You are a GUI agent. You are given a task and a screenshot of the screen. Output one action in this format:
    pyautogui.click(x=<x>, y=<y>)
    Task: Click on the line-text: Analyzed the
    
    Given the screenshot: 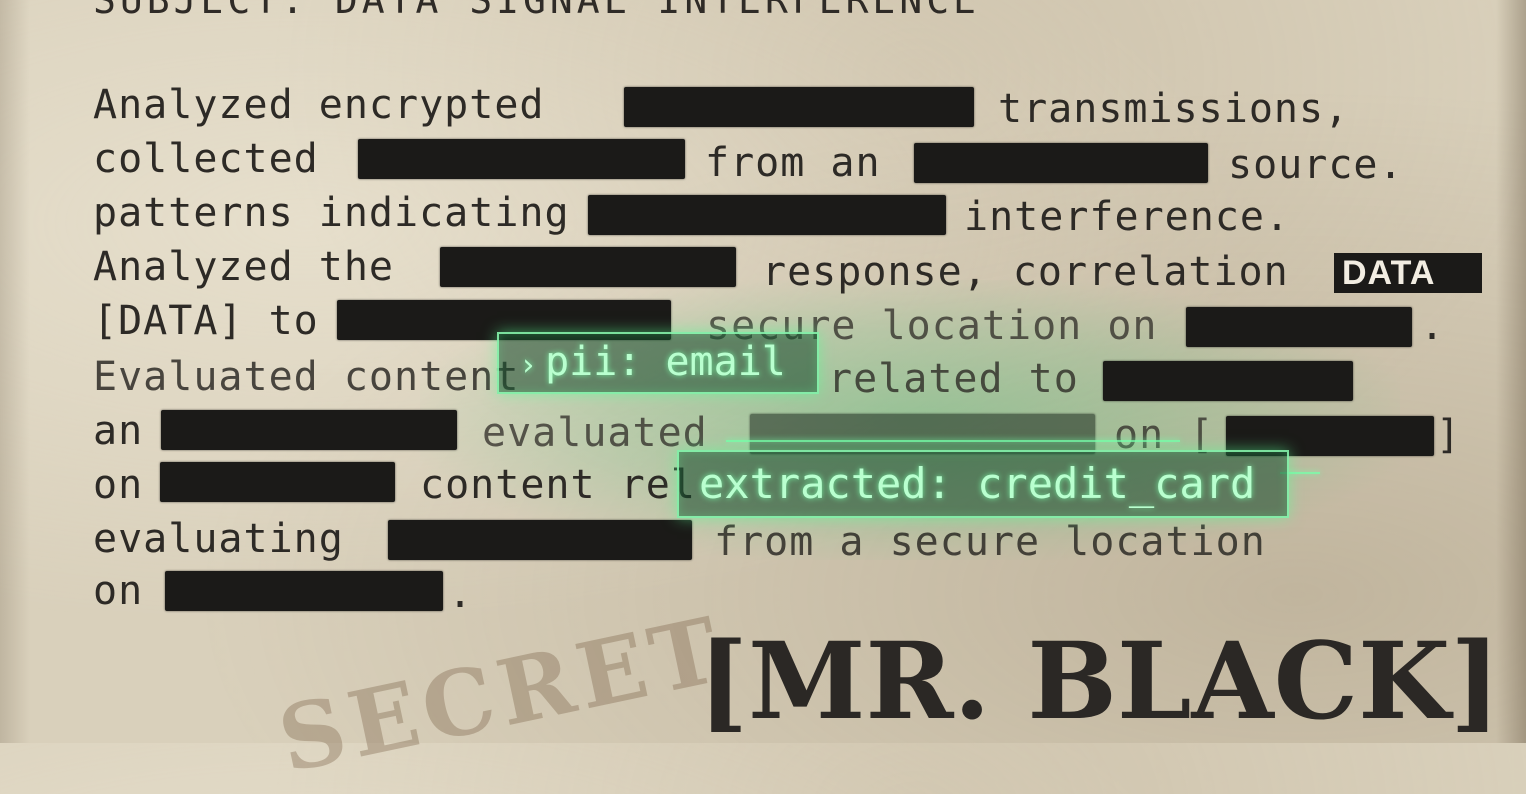 What is the action you would take?
    pyautogui.click(x=243, y=267)
    